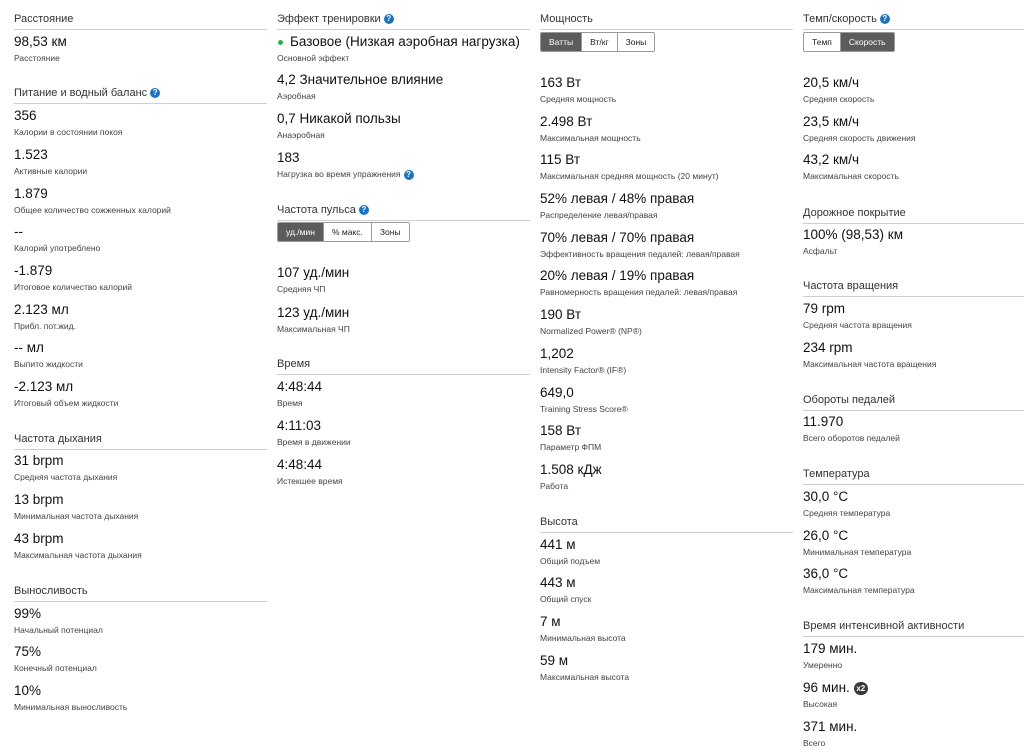  Describe the element at coordinates (299, 425) in the screenshot. I see `stat-value: 4:11:03` at that location.